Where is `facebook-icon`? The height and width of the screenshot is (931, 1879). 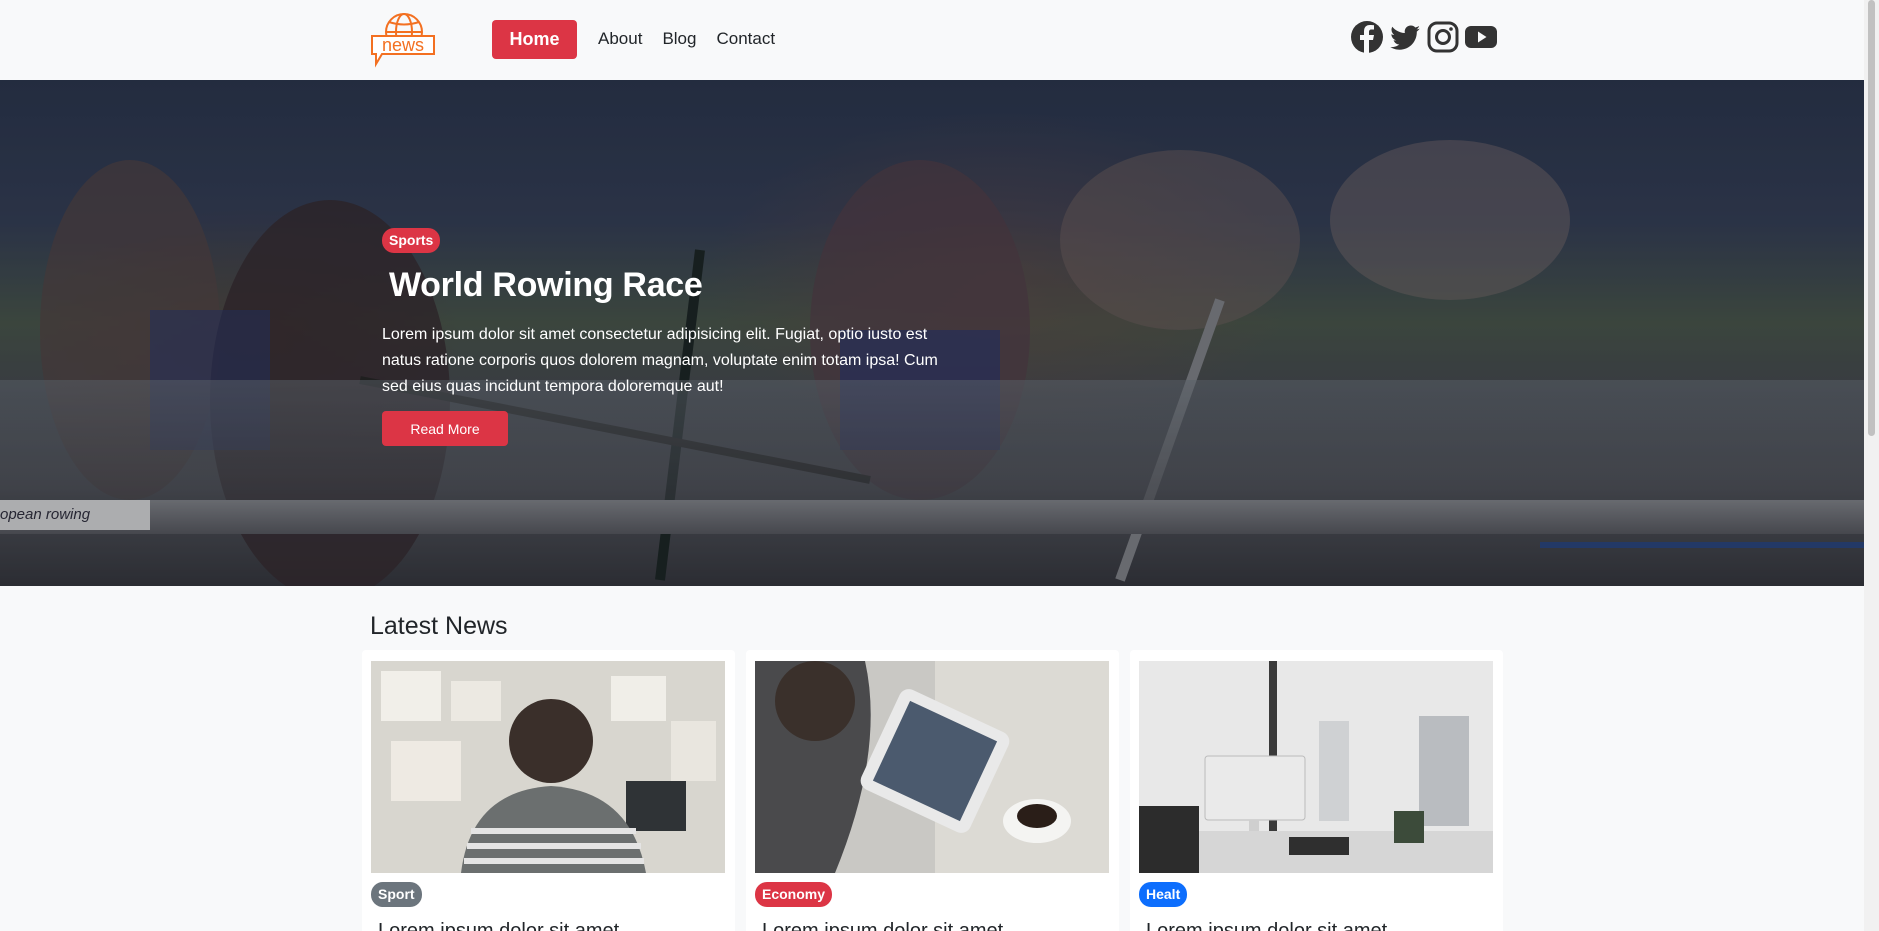
facebook-icon is located at coordinates (1367, 37).